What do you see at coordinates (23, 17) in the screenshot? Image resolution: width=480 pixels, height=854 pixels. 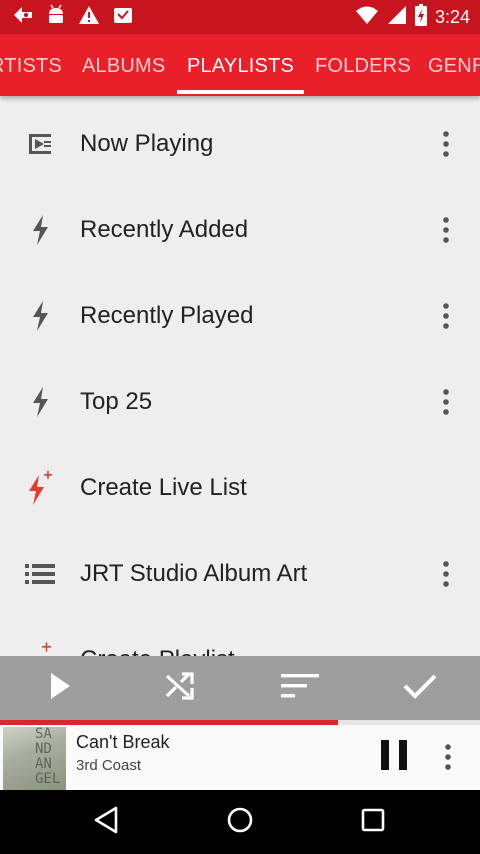 I see `play-store-icon` at bounding box center [23, 17].